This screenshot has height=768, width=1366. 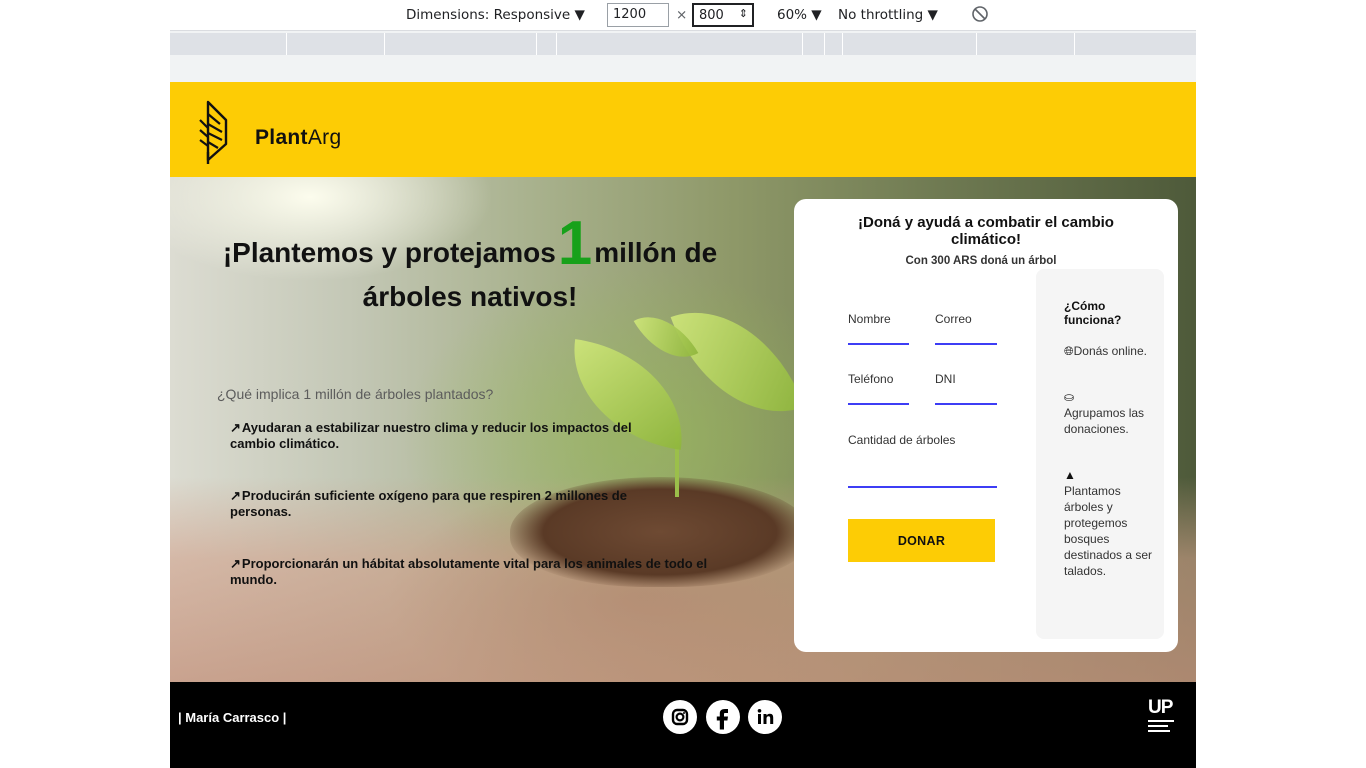 I want to click on leaf-logo-icon, so click(x=213, y=132).